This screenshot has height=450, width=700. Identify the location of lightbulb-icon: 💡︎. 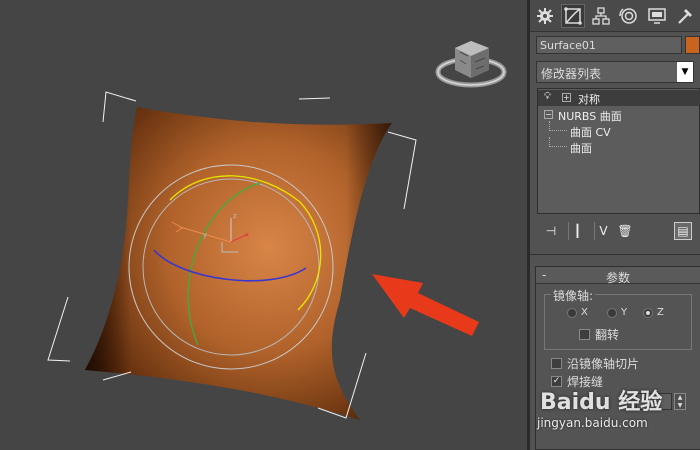
(547, 96).